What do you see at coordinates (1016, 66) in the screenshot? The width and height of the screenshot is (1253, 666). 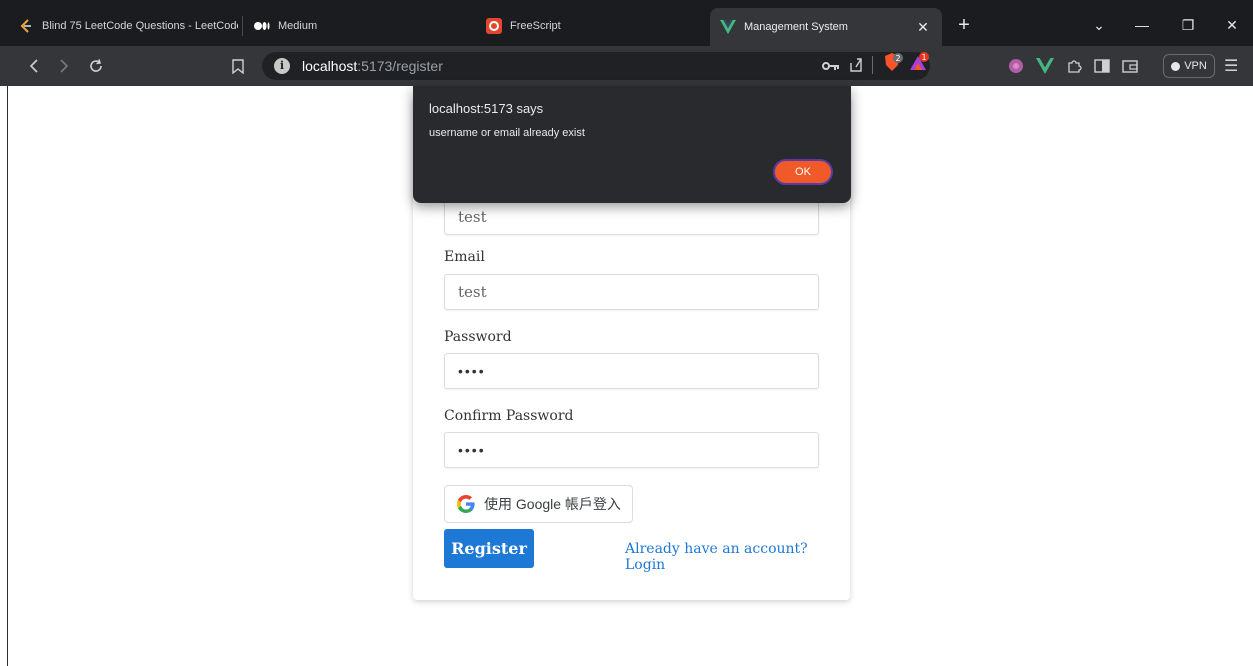 I see `extension-avatar-icon` at bounding box center [1016, 66].